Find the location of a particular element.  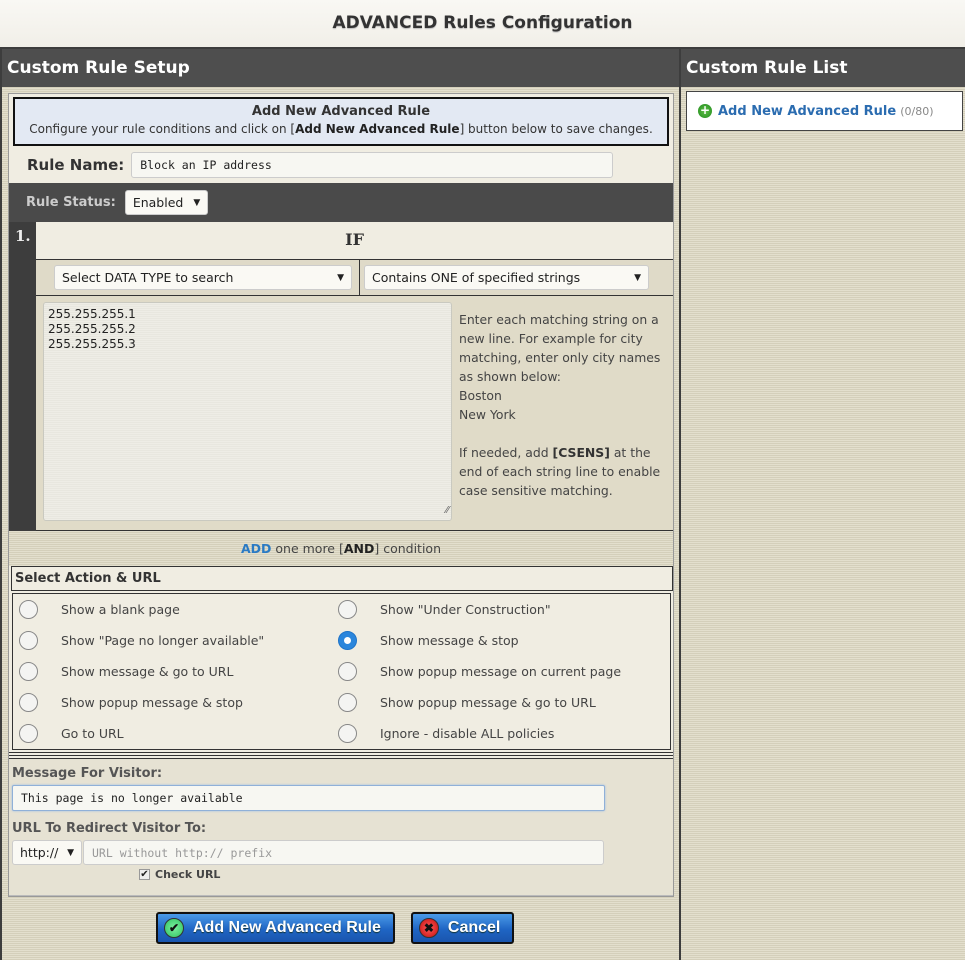

if-label: IF is located at coordinates (354, 241).